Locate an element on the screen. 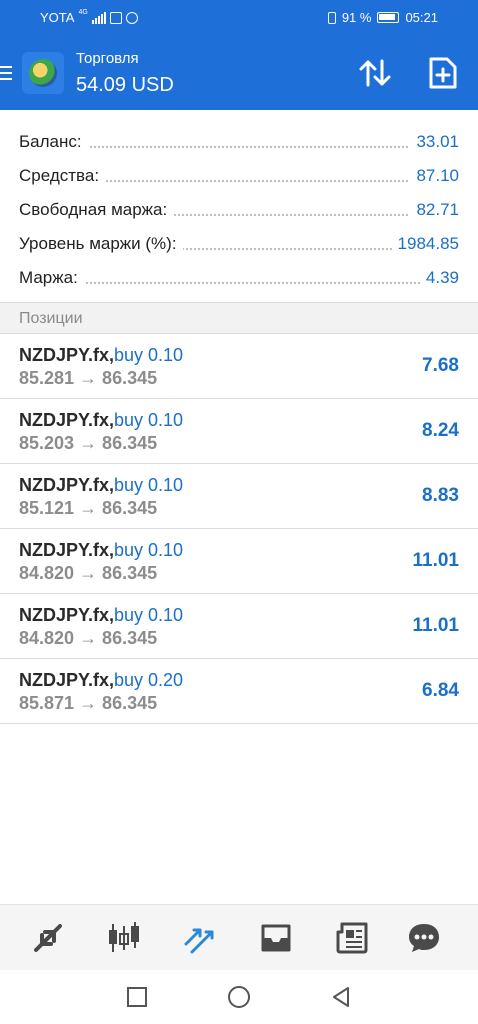  position-prices: 85.871 → 86.345 is located at coordinates (88, 703).